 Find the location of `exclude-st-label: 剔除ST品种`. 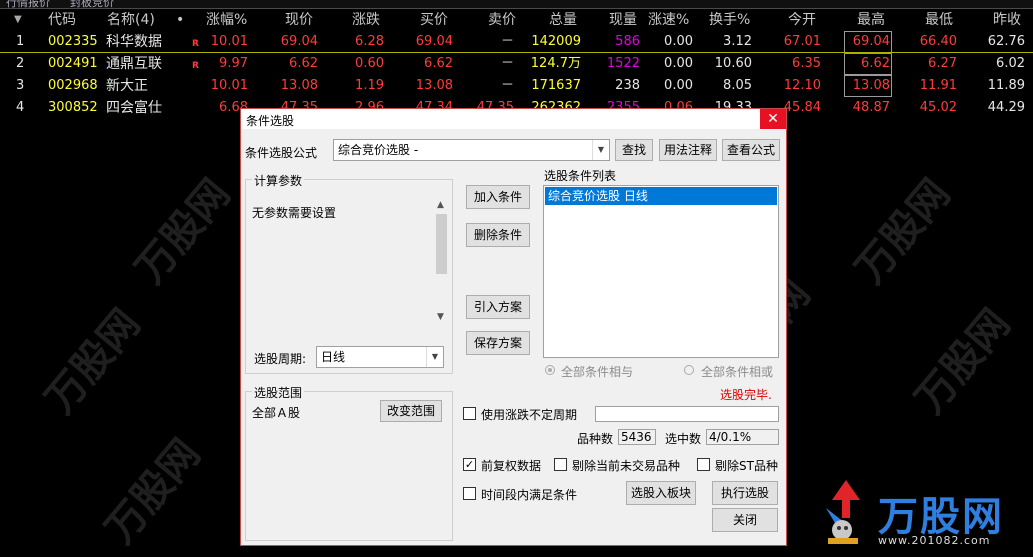

exclude-st-label: 剔除ST品种 is located at coordinates (746, 466).